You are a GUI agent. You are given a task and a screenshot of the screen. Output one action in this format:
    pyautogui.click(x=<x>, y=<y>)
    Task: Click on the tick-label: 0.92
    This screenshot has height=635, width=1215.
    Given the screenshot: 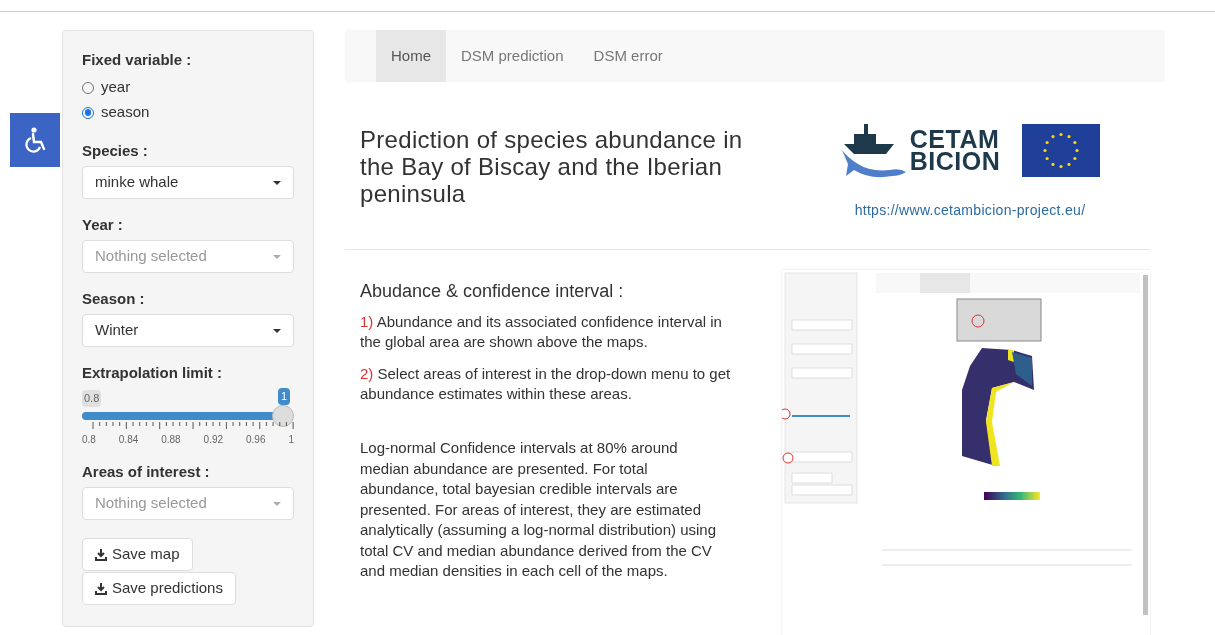 What is the action you would take?
    pyautogui.click(x=213, y=440)
    